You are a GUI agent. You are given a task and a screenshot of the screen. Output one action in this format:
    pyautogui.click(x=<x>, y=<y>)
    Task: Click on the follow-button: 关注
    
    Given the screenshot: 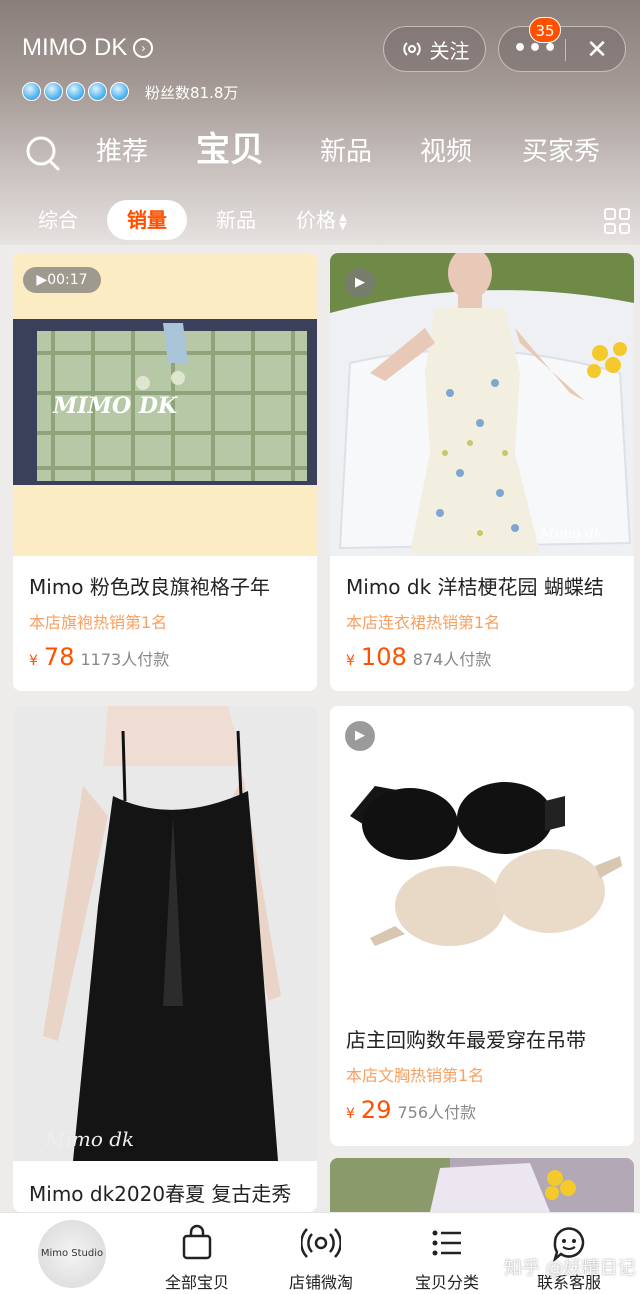 What is the action you would take?
    pyautogui.click(x=434, y=49)
    